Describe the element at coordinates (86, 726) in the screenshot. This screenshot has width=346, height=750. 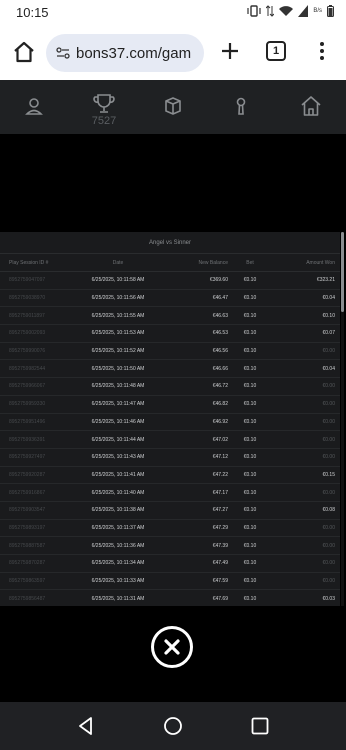
I see `back-icon` at that location.